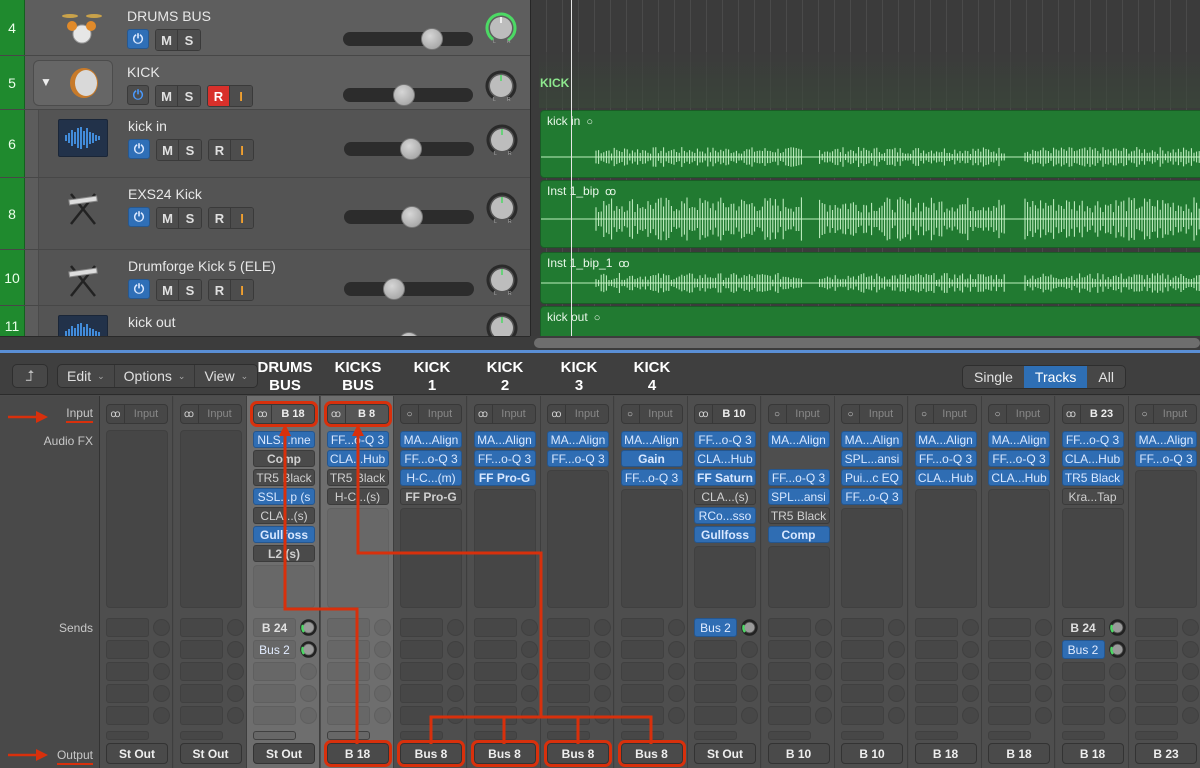  Describe the element at coordinates (1019, 477) in the screenshot. I see `audio-fx-plugin: CLA...Hub` at that location.